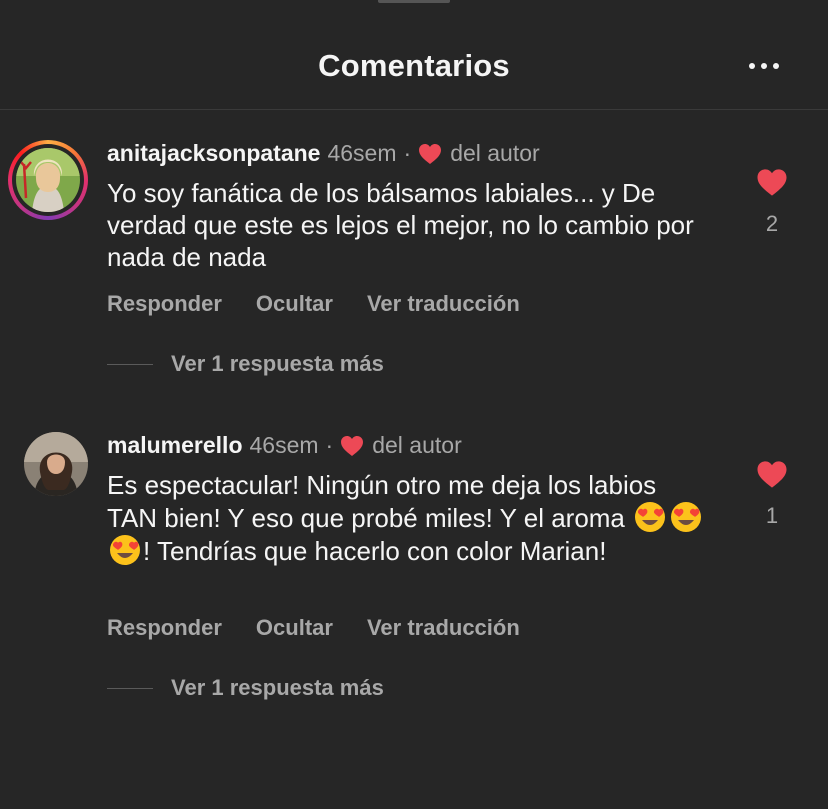 The image size is (828, 809). Describe the element at coordinates (375, 551) in the screenshot. I see `comment-text-part: ! Tendrías que hacerlo con color Marian!` at that location.